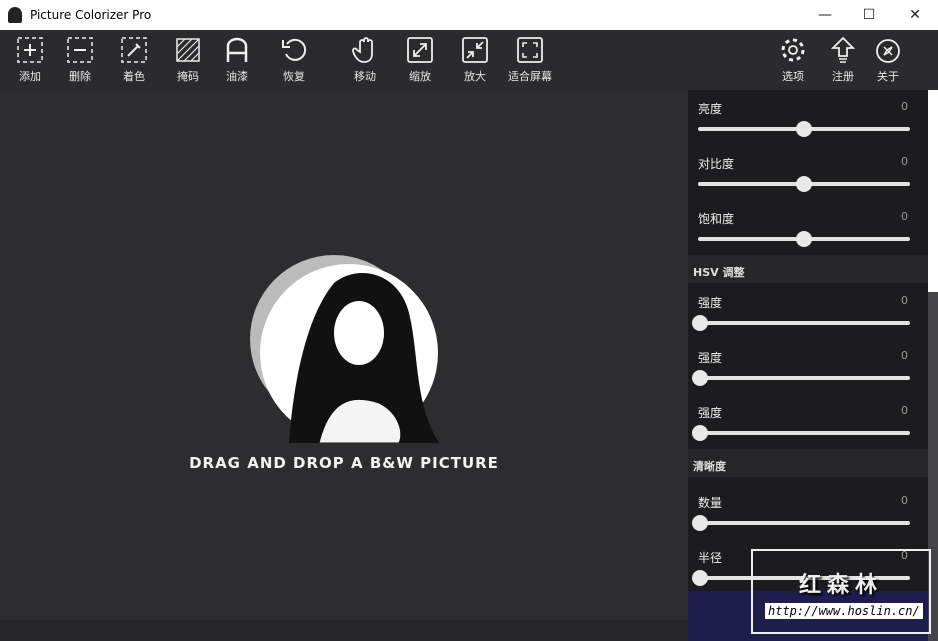  I want to click on toolbar: 添加 删除 着色 掩码 油漆 恢复 移动 缩放 放大 适合屏幕 选项 注册 关于, so click(469, 60).